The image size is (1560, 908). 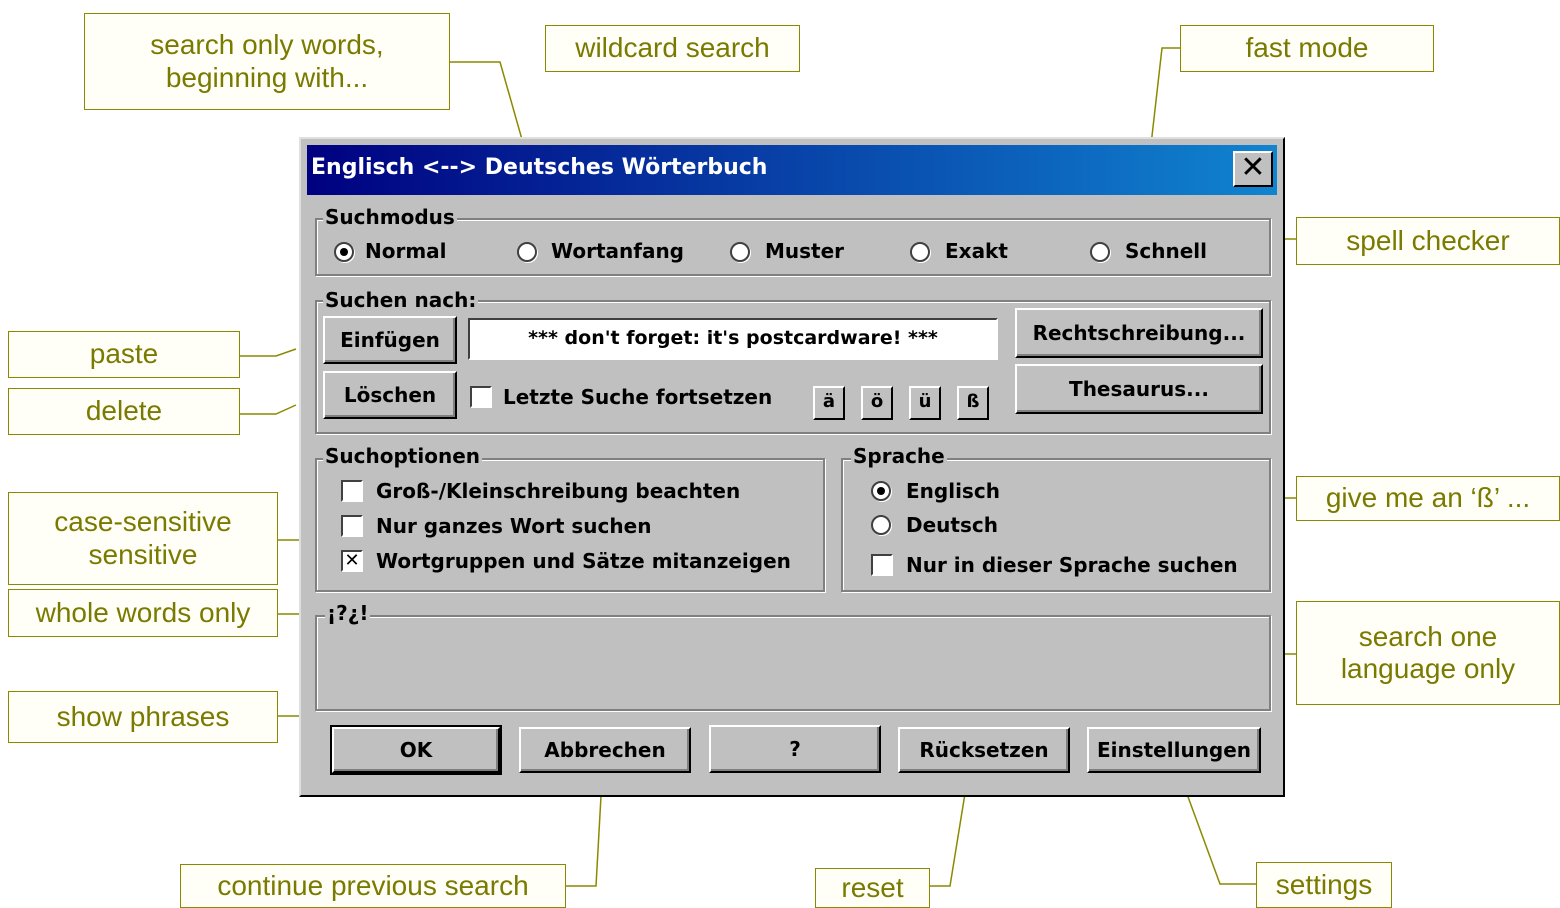 I want to click on paste-button: Einfügen, so click(x=390, y=340).